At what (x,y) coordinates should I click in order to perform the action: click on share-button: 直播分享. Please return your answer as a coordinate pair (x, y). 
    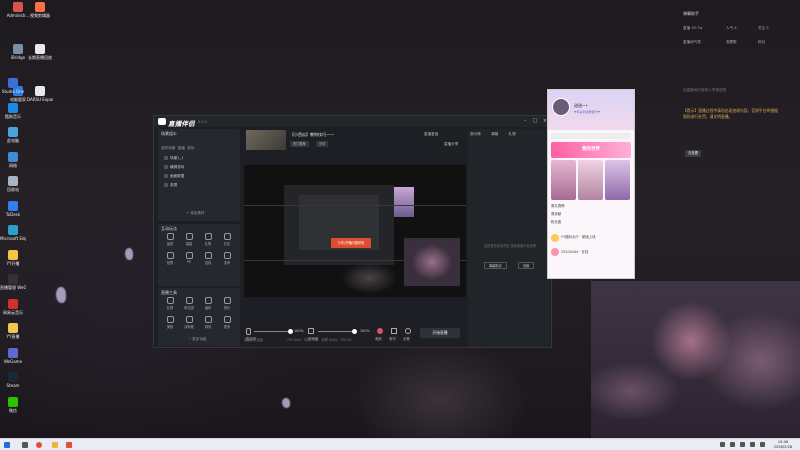
    Looking at the image, I should click on (451, 144).